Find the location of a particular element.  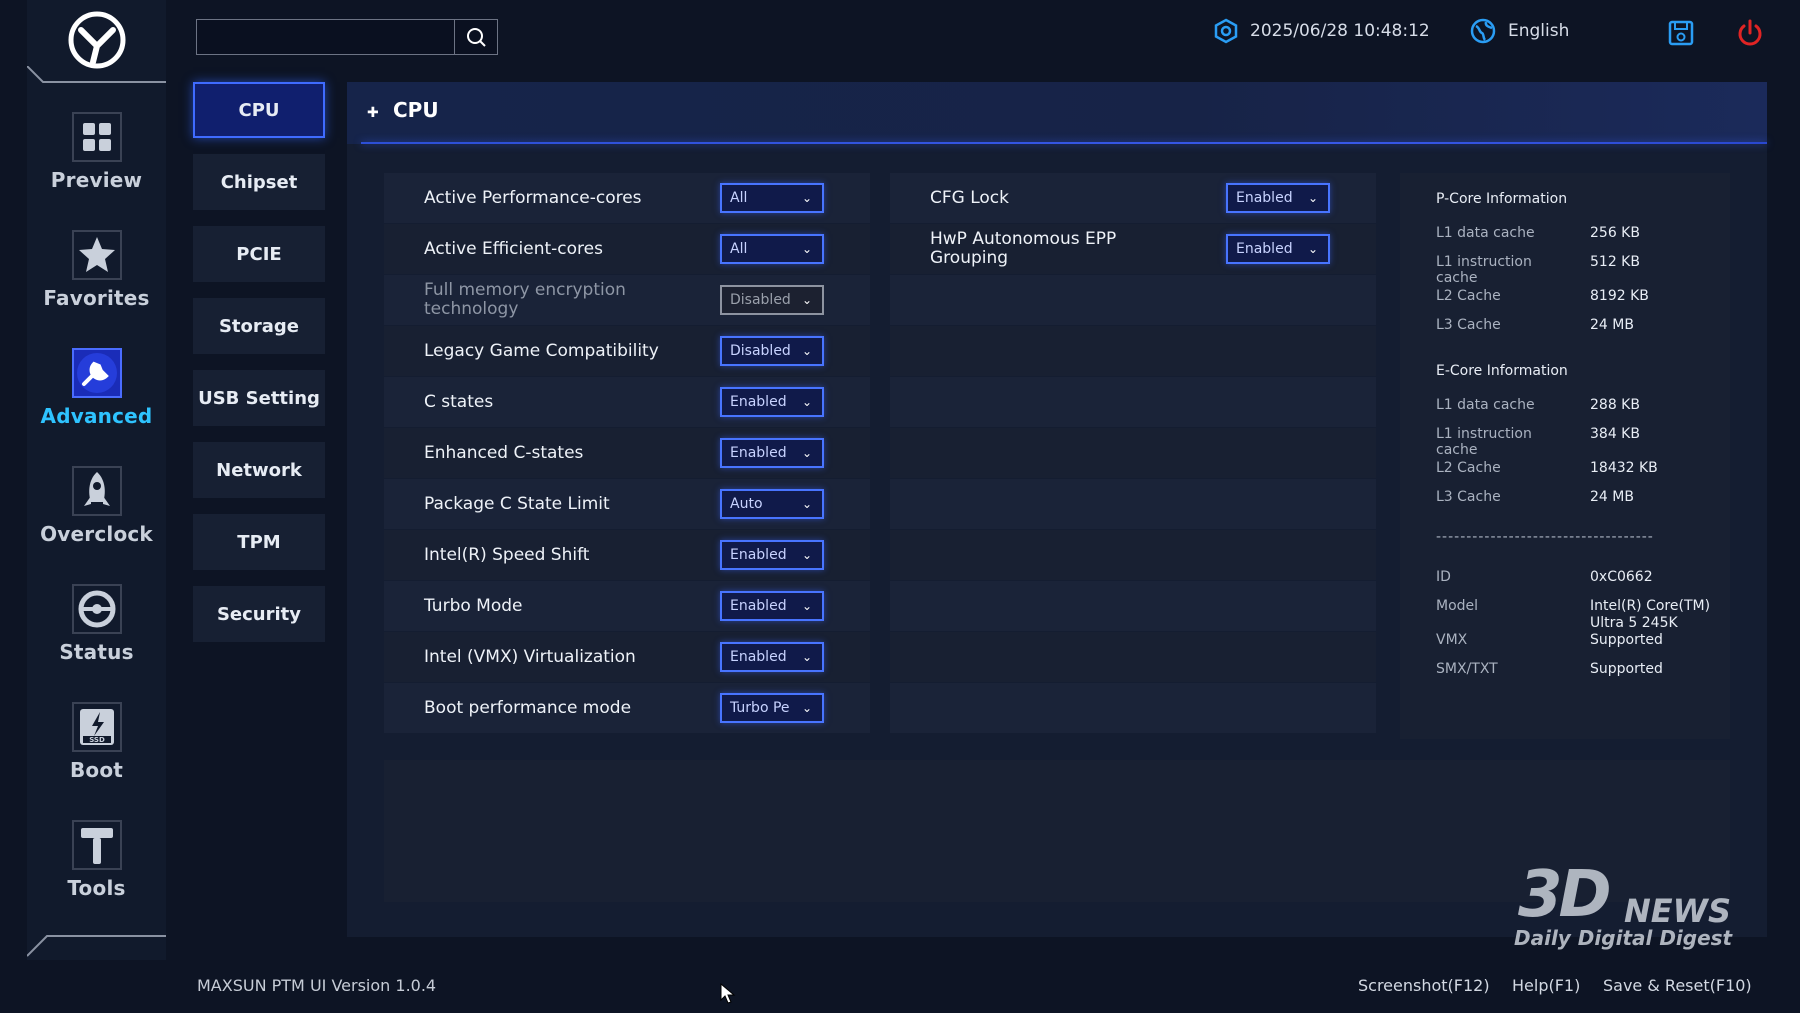

setting-row: Legacy Game Compatibility Disabled ⌄ is located at coordinates (627, 351).